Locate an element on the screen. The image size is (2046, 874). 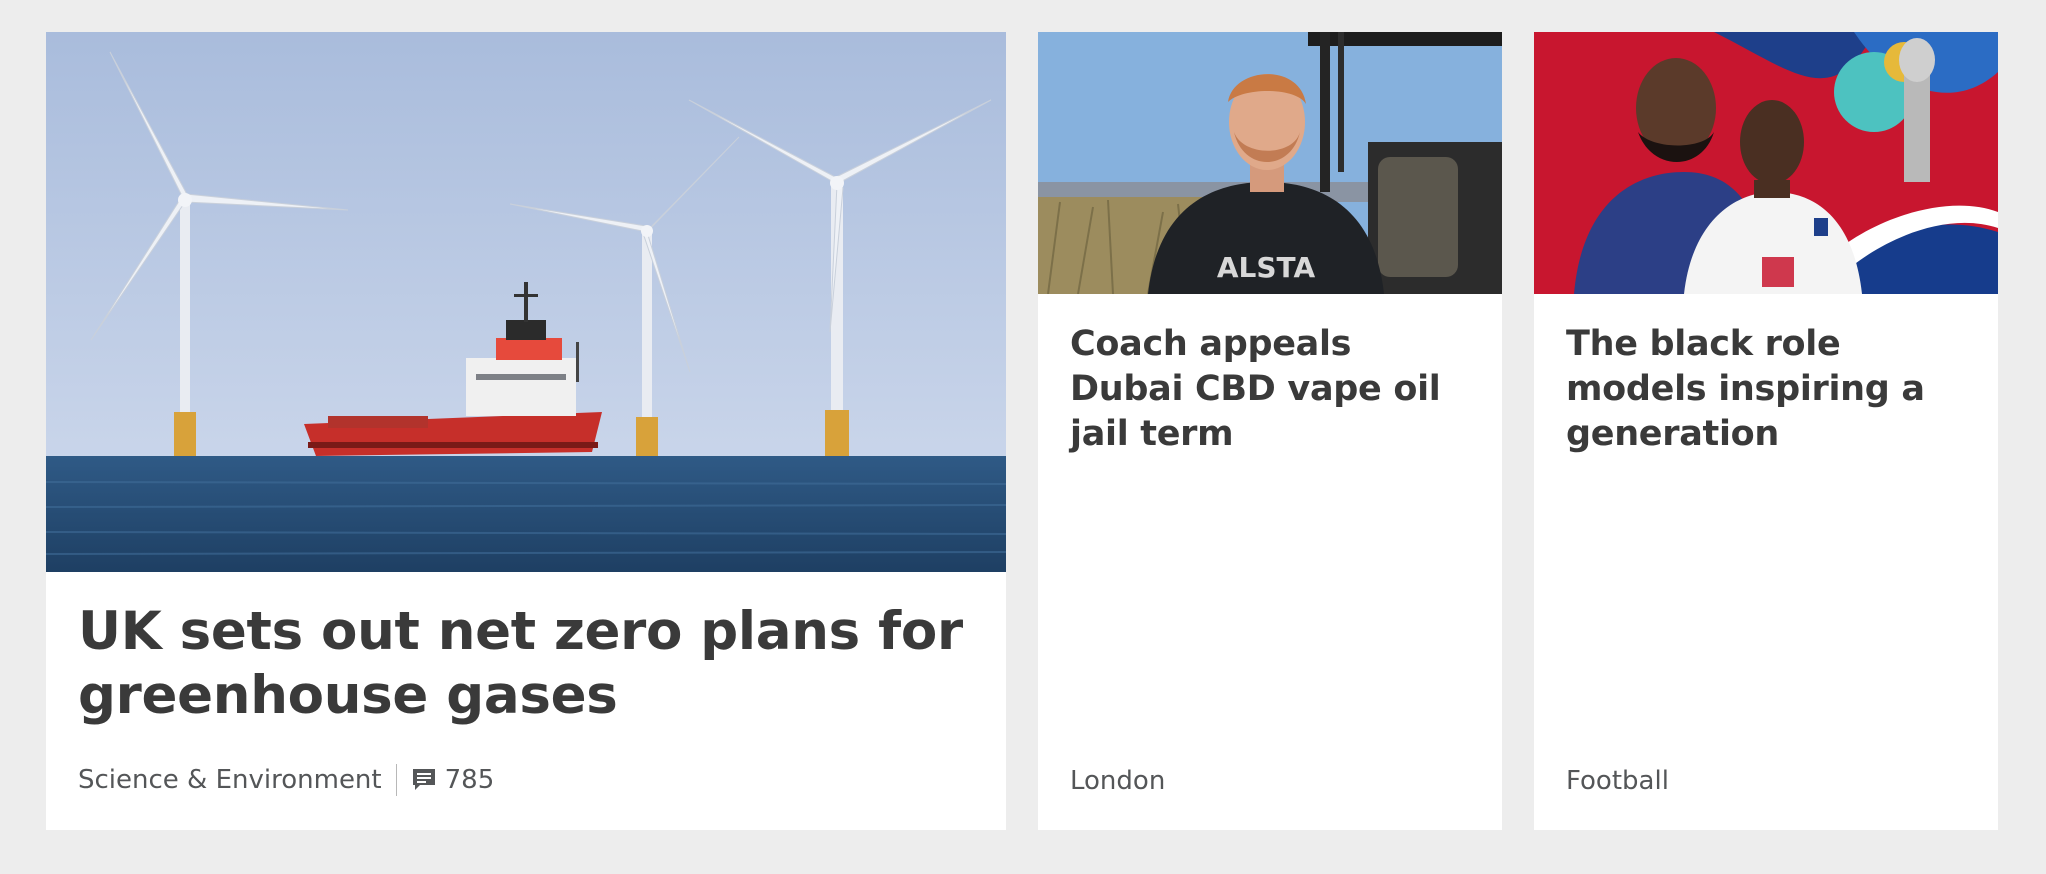
story-image-dubai: ALSTA is located at coordinates (1270, 163).